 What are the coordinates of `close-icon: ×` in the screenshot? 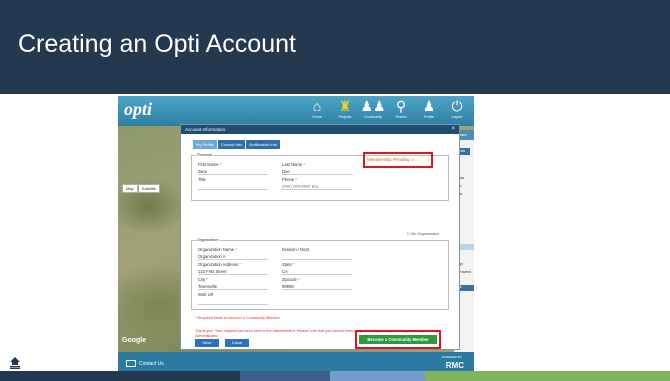 It's located at (453, 129).